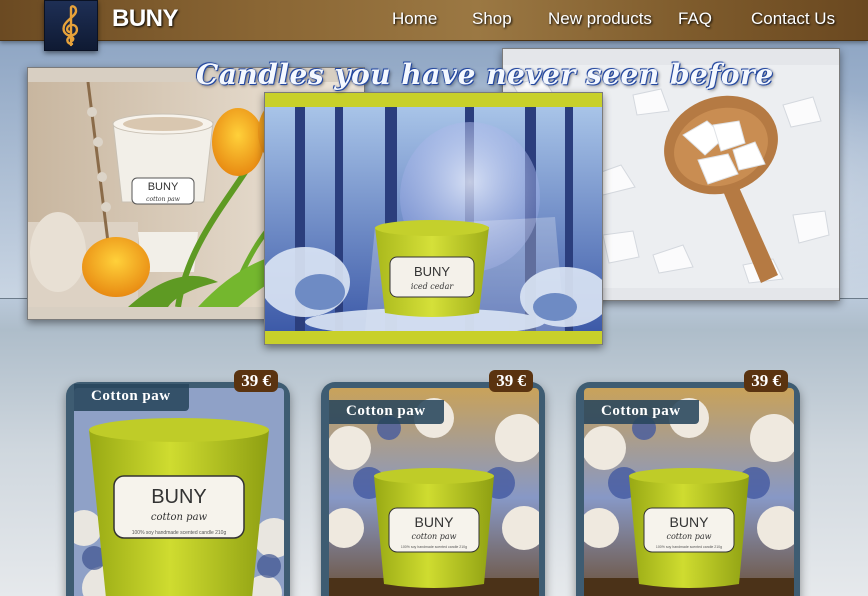  I want to click on iced-cedar-forest-image: BUNY iced cedar, so click(433, 221).